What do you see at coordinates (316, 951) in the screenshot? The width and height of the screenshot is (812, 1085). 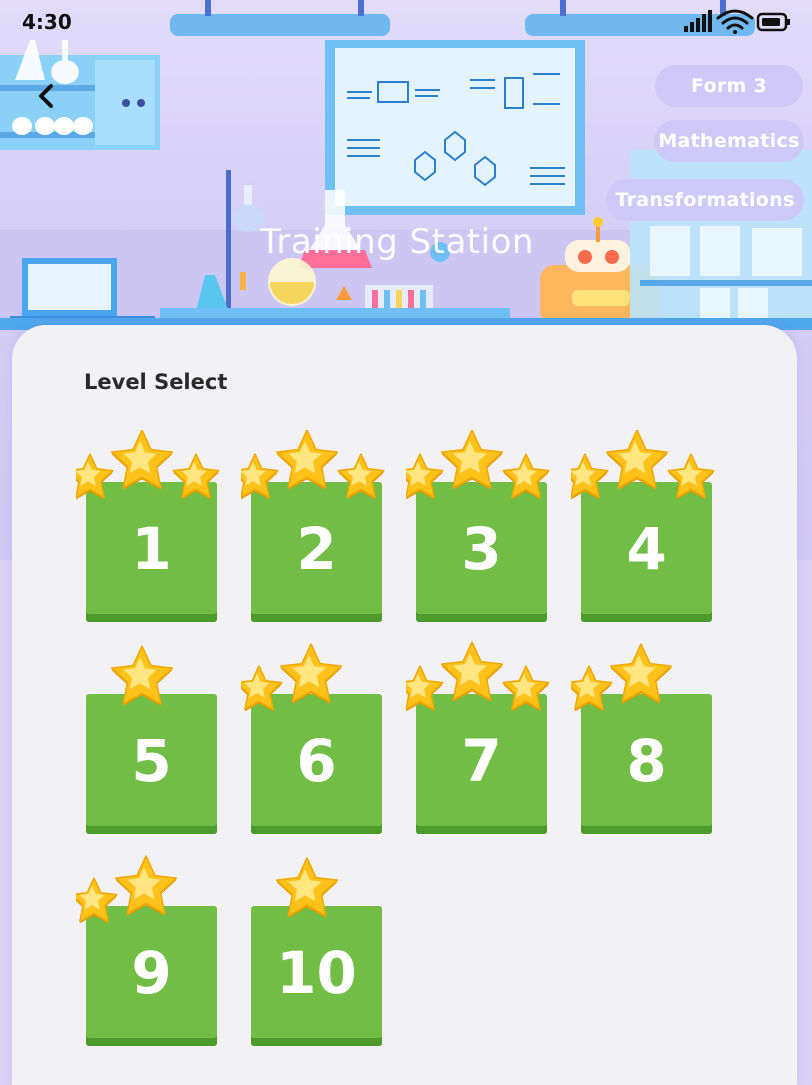 I see `level-tile: 10` at bounding box center [316, 951].